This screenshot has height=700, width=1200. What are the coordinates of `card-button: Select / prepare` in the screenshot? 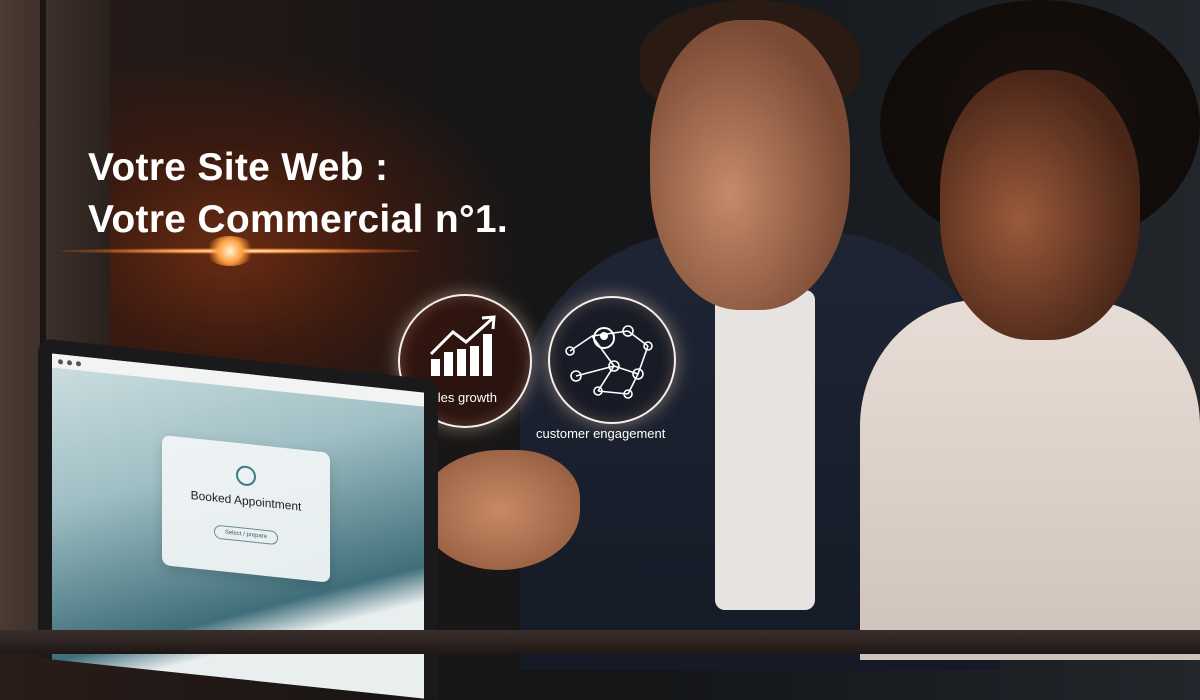 It's located at (246, 535).